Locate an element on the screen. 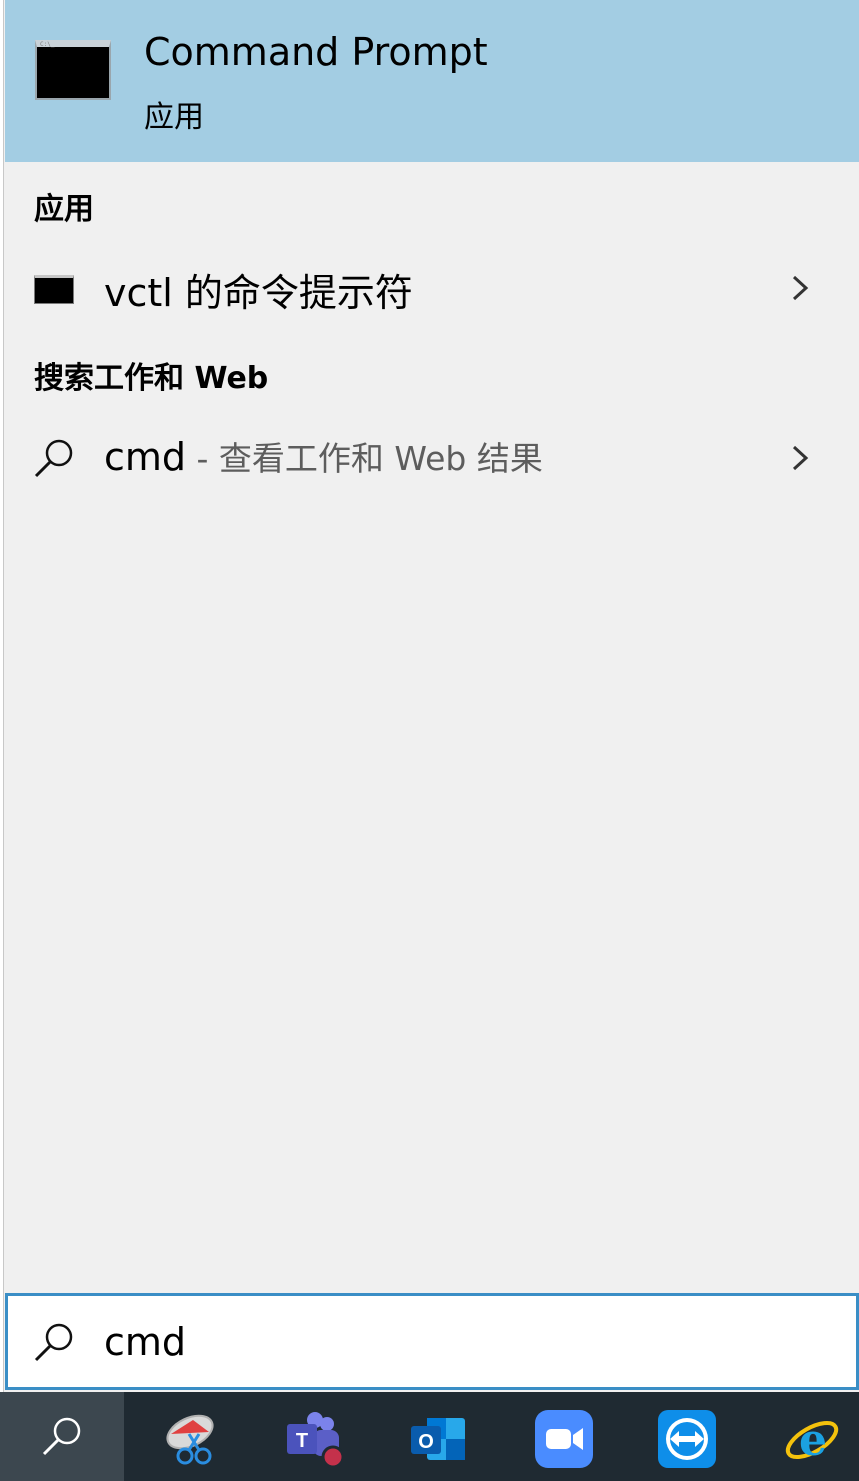 The height and width of the screenshot is (1481, 859). svg-text: O is located at coordinates (426, 1442).